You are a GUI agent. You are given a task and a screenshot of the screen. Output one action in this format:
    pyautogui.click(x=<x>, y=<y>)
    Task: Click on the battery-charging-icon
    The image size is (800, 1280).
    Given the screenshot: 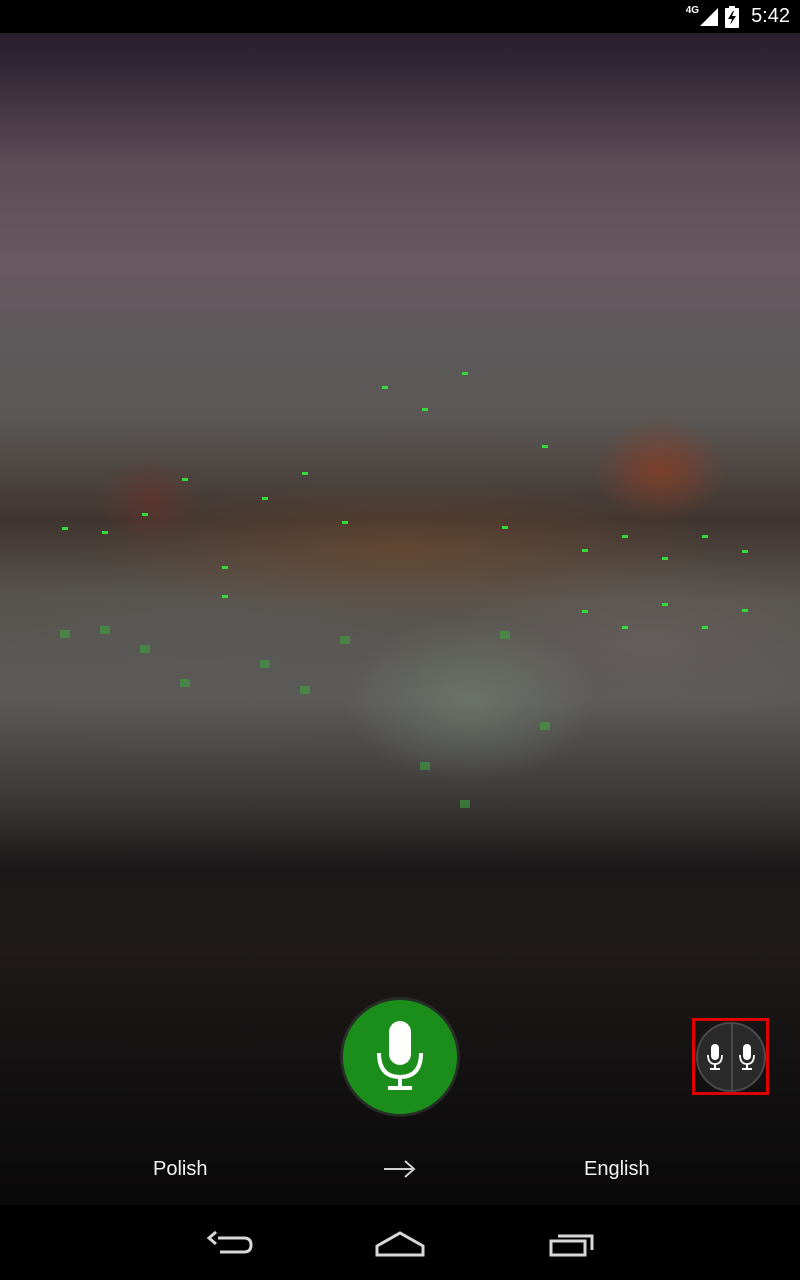 What is the action you would take?
    pyautogui.click(x=732, y=16)
    